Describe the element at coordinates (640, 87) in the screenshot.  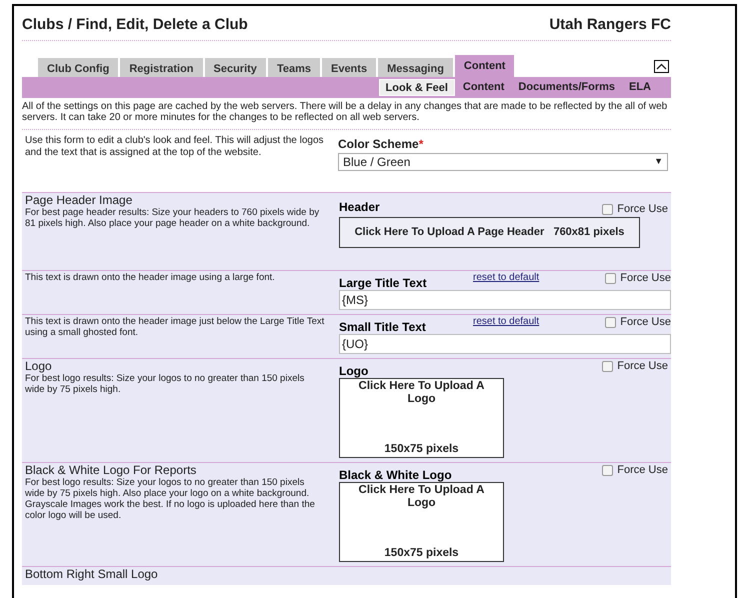
I see `subtab: ELA` at that location.